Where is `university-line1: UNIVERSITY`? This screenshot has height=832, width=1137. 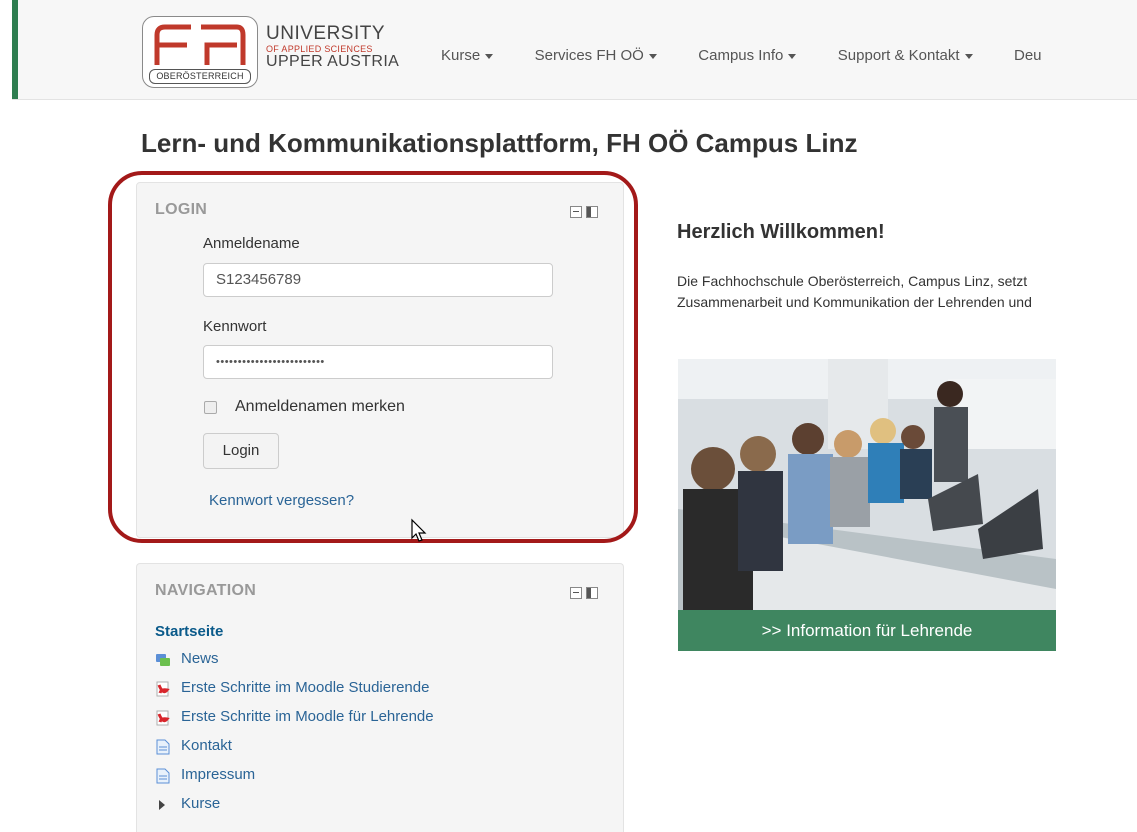
university-line1: UNIVERSITY is located at coordinates (326, 33).